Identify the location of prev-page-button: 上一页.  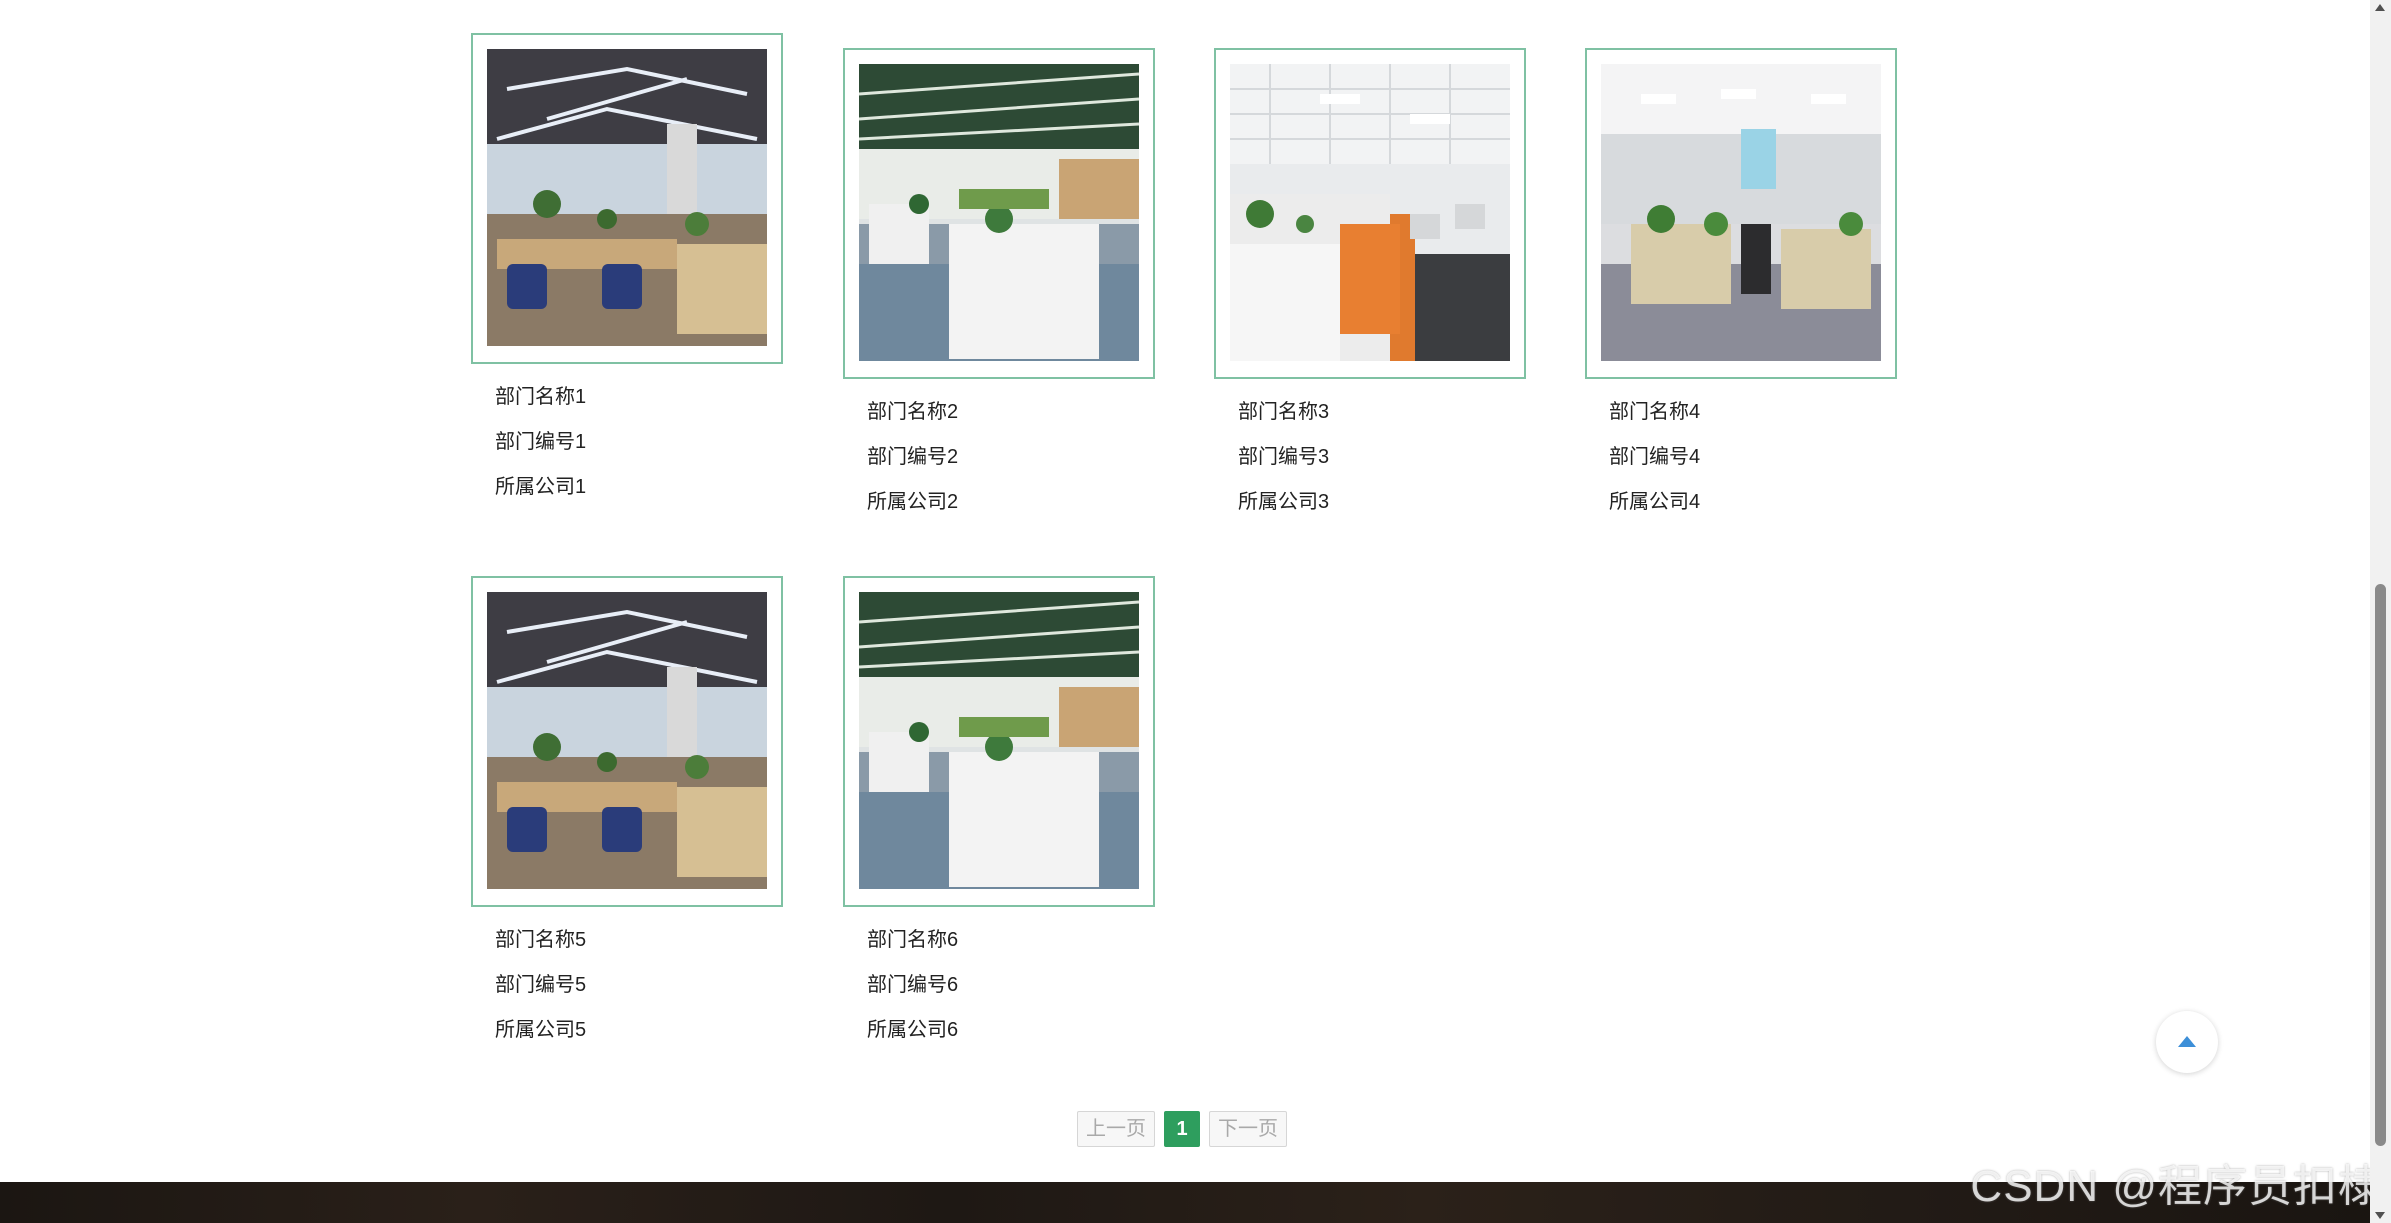
(1116, 1129).